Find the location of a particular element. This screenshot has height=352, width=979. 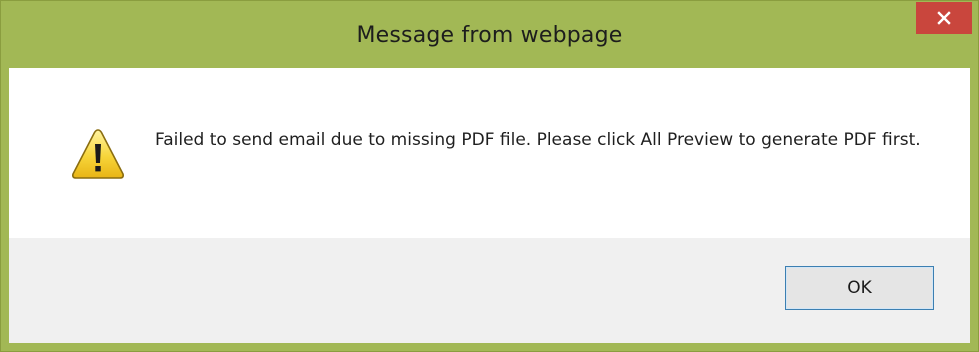

warning-icon is located at coordinates (98, 154).